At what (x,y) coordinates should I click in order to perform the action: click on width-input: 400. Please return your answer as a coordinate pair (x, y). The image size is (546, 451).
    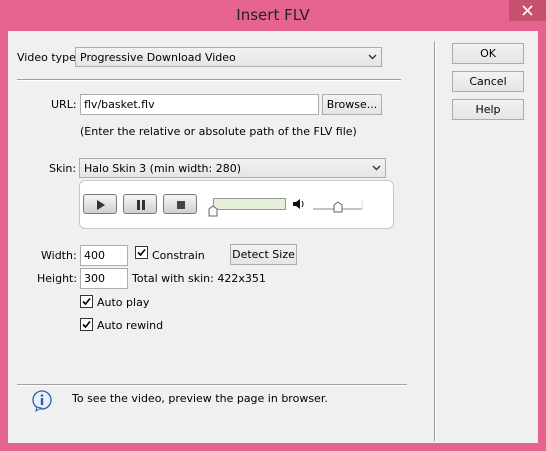
    Looking at the image, I should click on (104, 255).